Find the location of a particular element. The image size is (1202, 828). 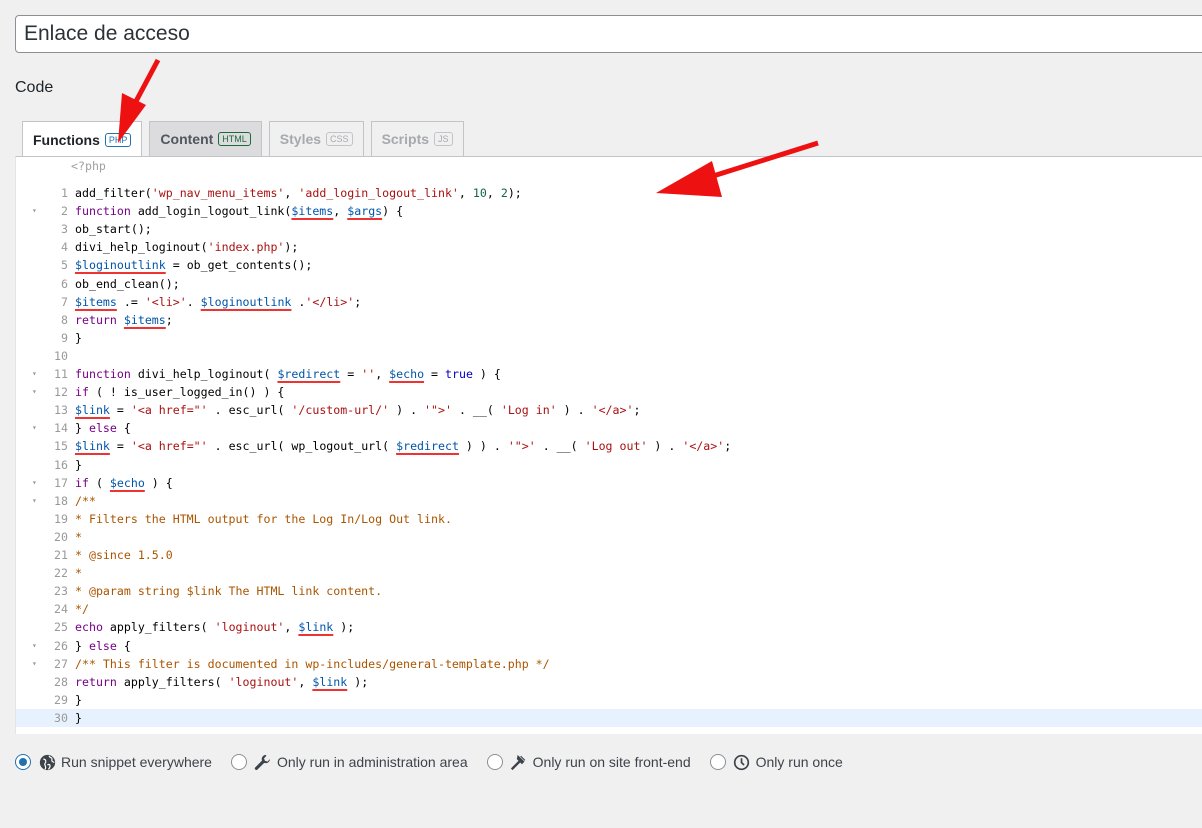

scope-option-frontend: Only run on site front-end is located at coordinates (588, 762).